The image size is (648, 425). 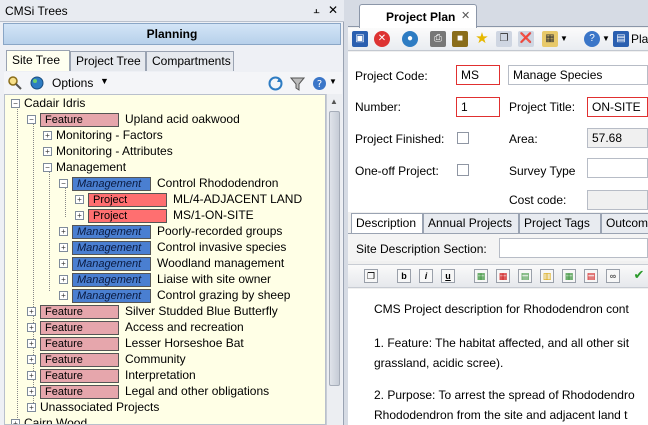 What do you see at coordinates (103, 135) in the screenshot?
I see `tree-node: + Monitoring - Factors` at bounding box center [103, 135].